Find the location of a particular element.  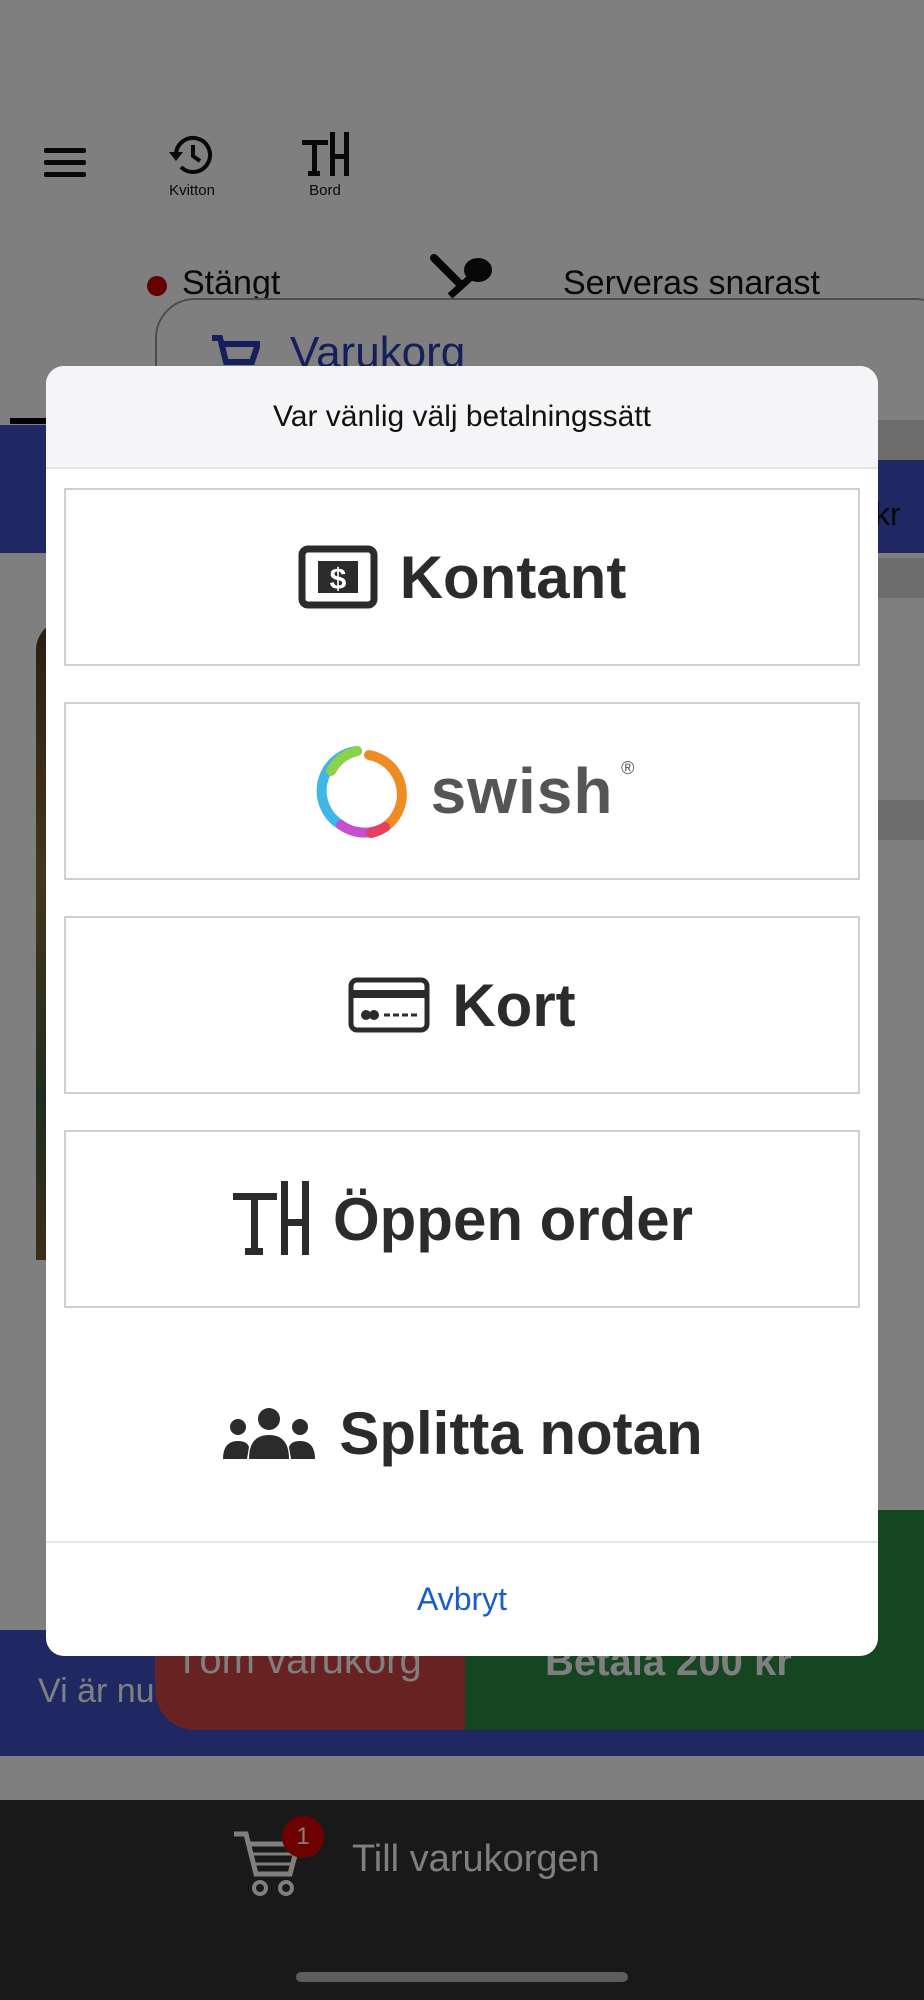

payment-option-open-order: Öppen order is located at coordinates (462, 1219).